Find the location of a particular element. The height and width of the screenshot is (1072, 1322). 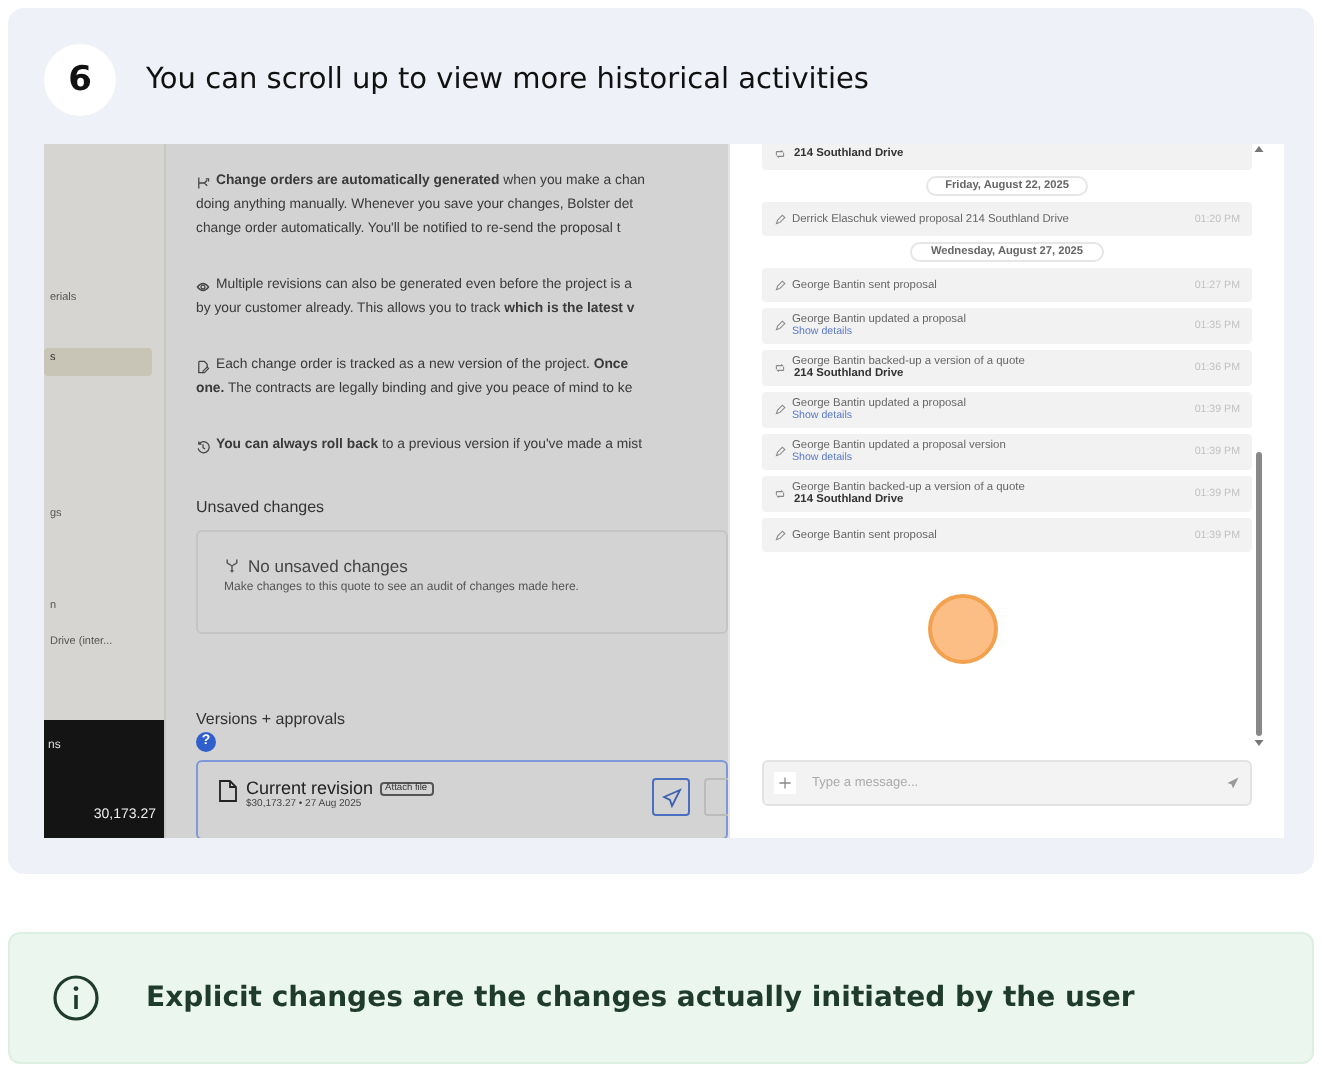

step-number: 6 is located at coordinates (80, 80).